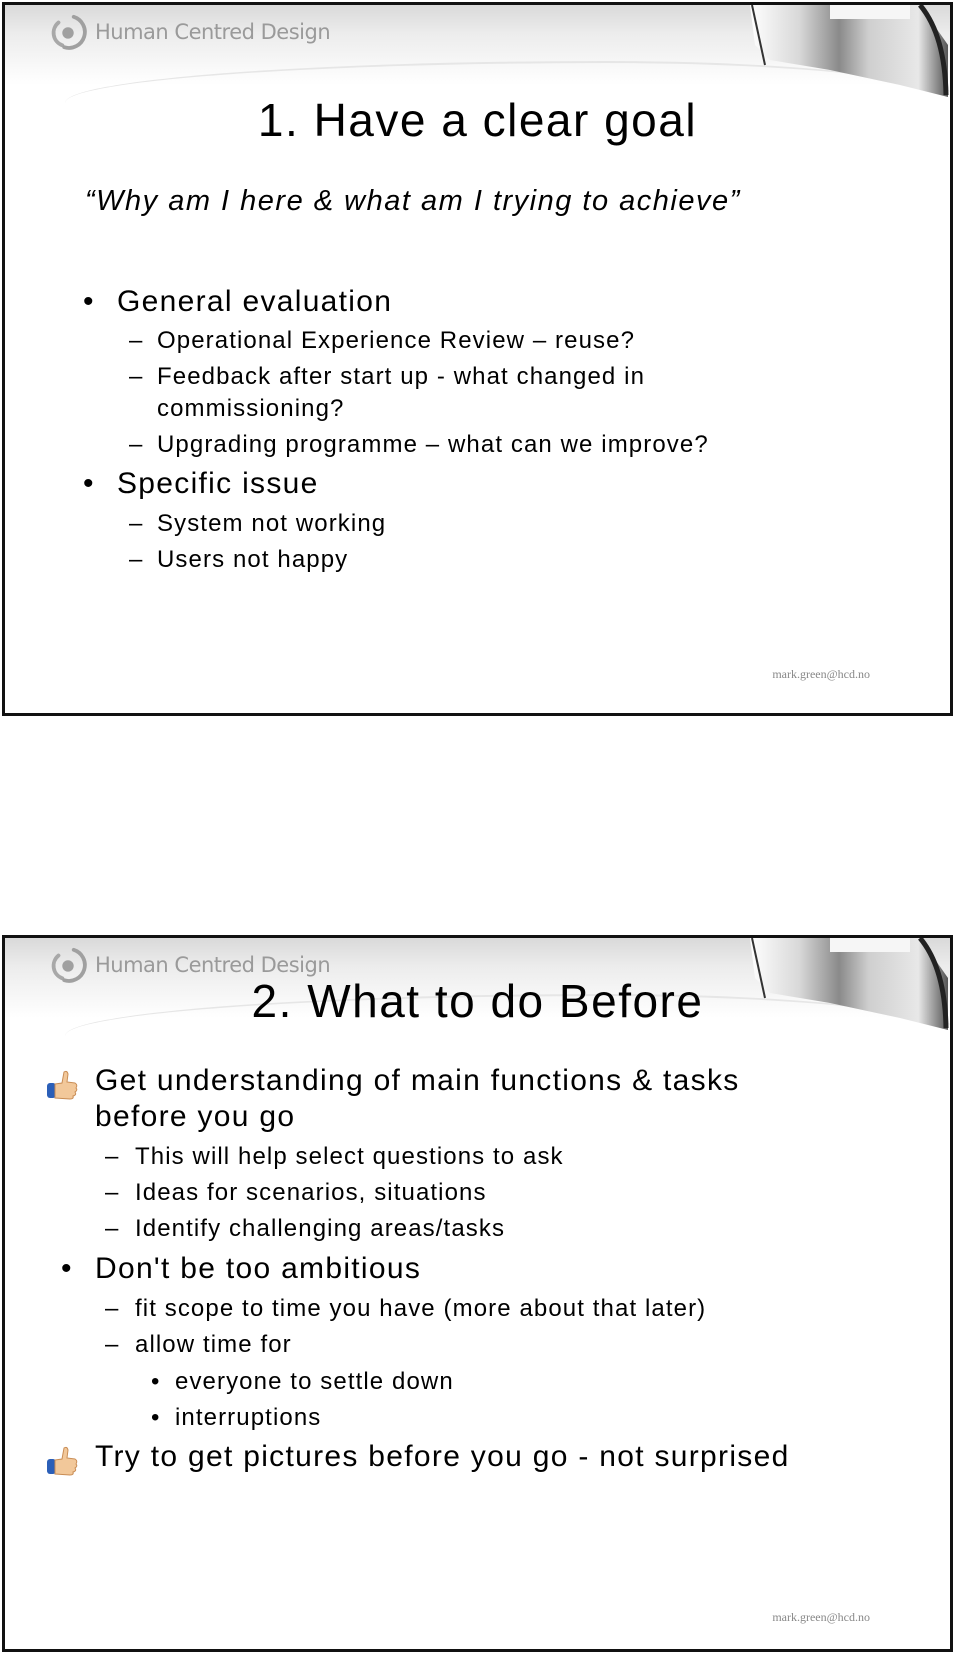  I want to click on list-item-text: Ideas for scenarios, situations, so click(311, 1192).